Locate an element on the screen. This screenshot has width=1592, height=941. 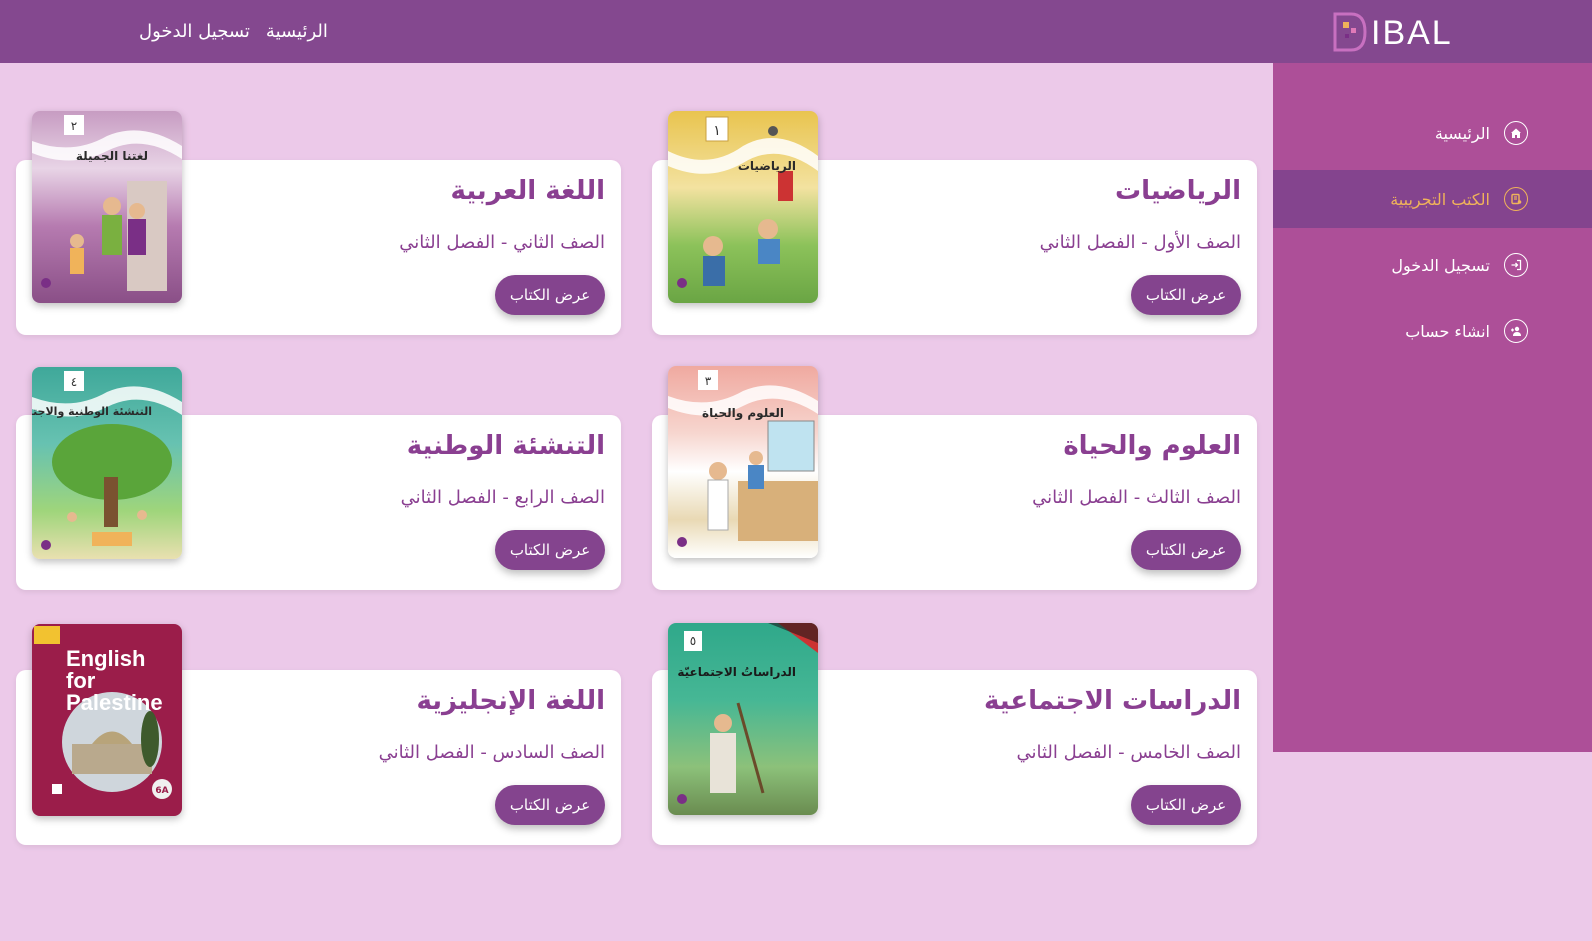
sidebar-item-trial-books: الكتب التجريبية is located at coordinates (1432, 199).